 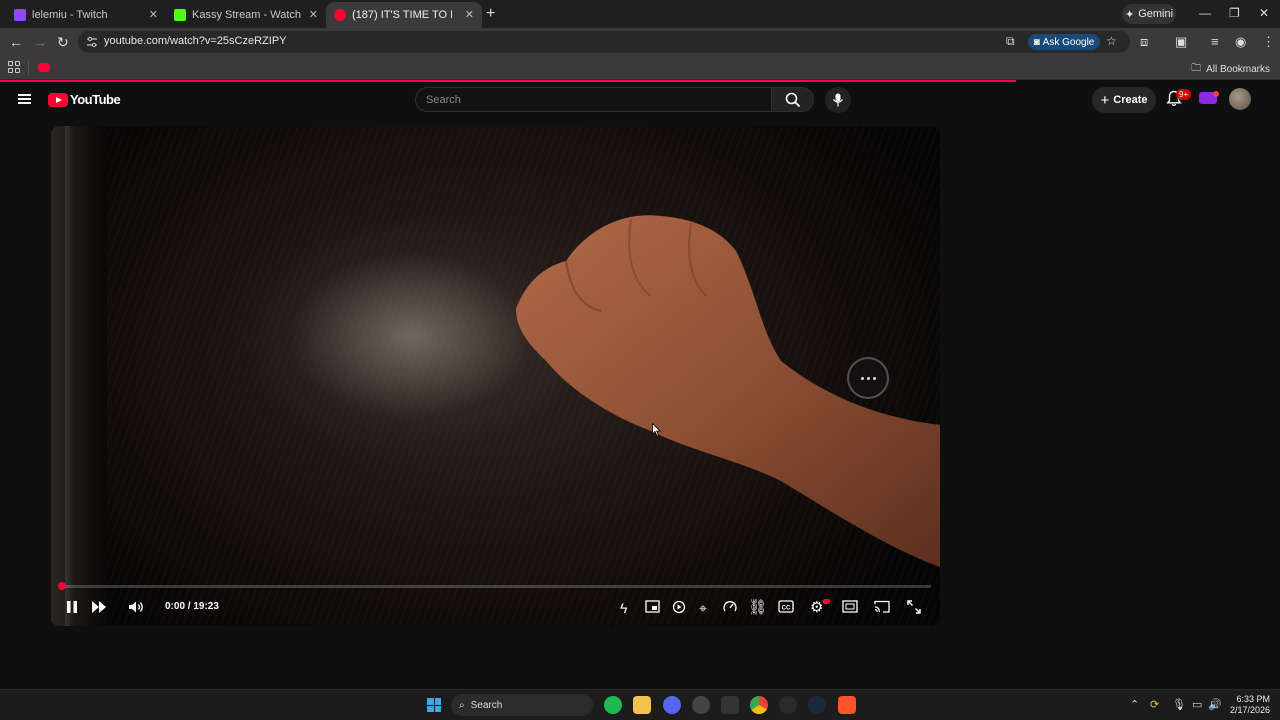 I want to click on spotify-icon, so click(x=613, y=705).